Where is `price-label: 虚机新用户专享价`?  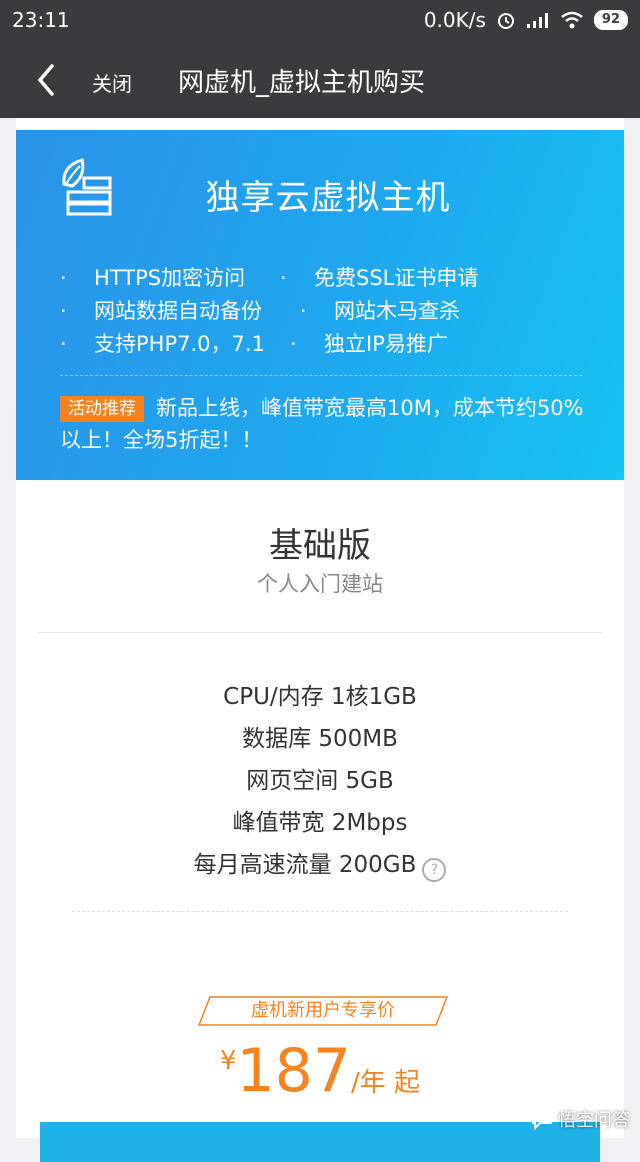
price-label: 虚机新用户专享价 is located at coordinates (323, 1010).